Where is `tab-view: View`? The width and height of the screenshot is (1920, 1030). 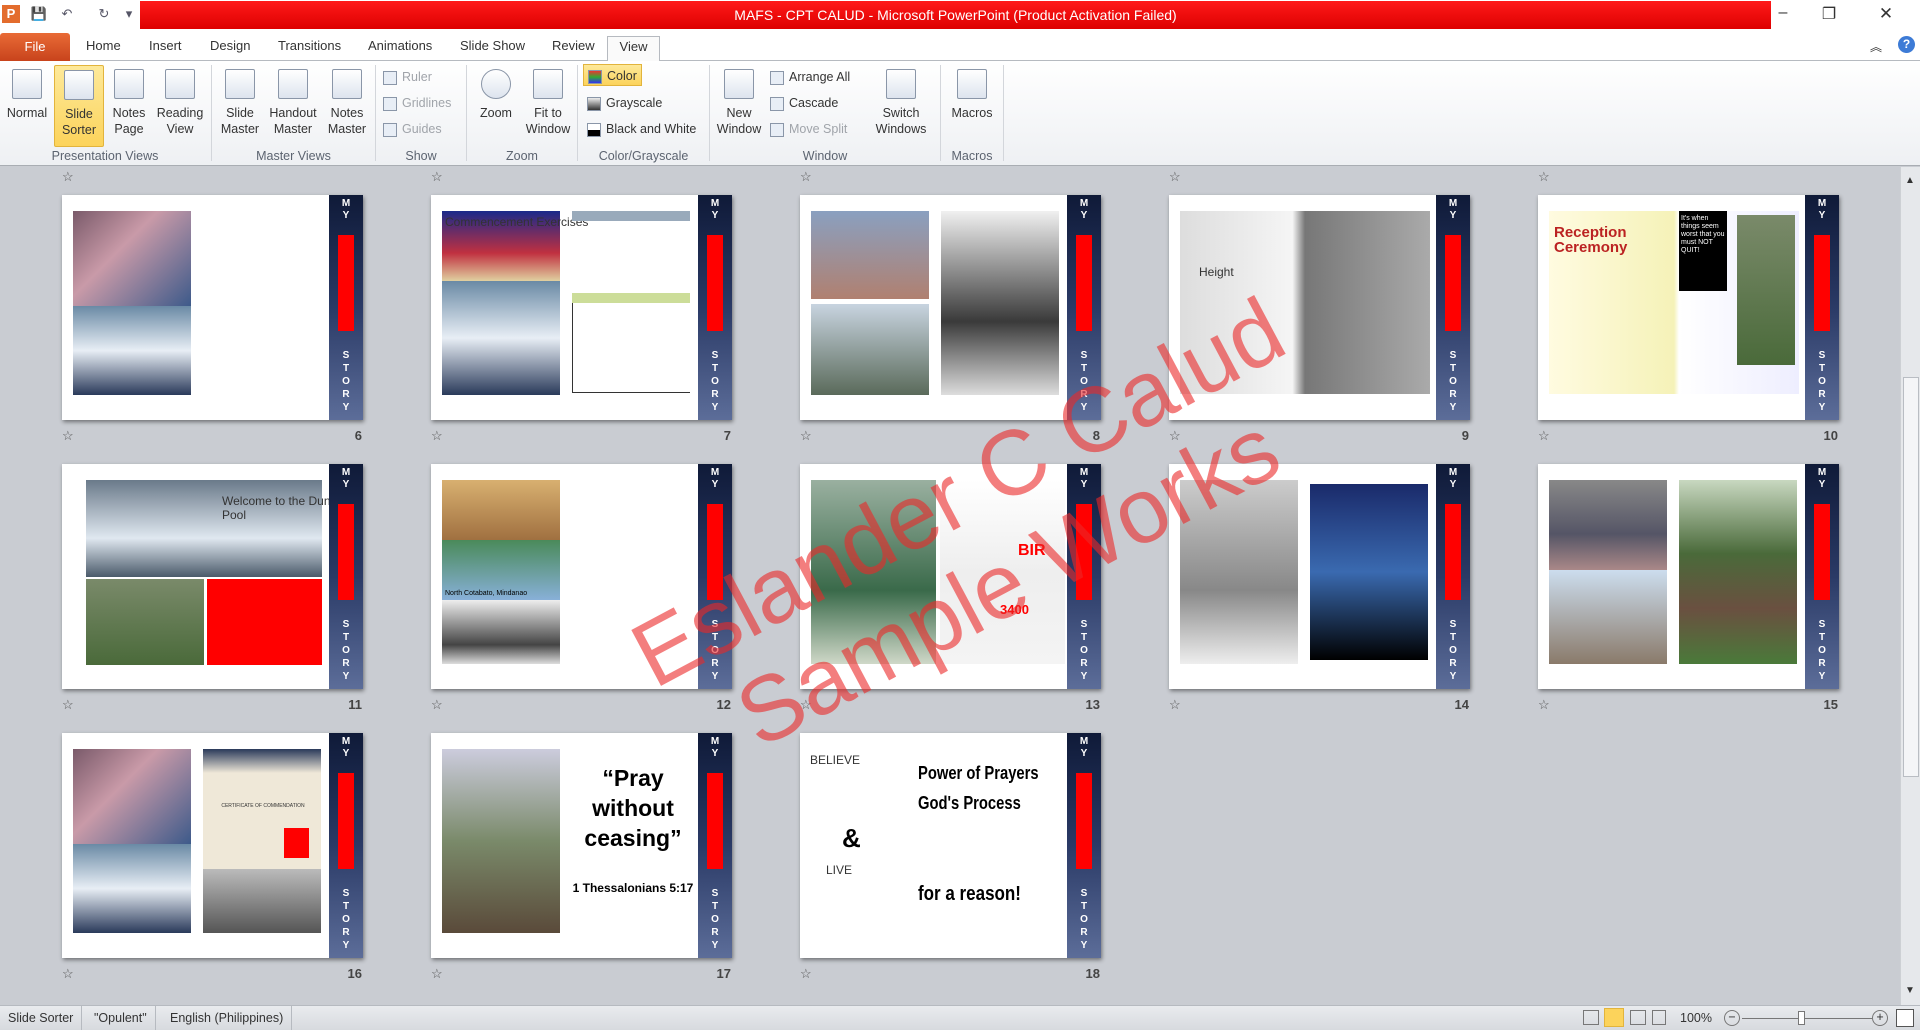
tab-view: View is located at coordinates (633, 49).